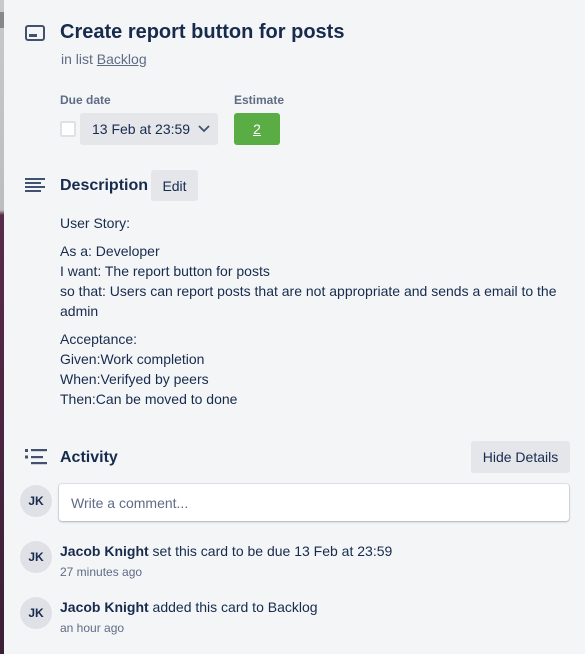  What do you see at coordinates (2, 327) in the screenshot?
I see `background-edge` at bounding box center [2, 327].